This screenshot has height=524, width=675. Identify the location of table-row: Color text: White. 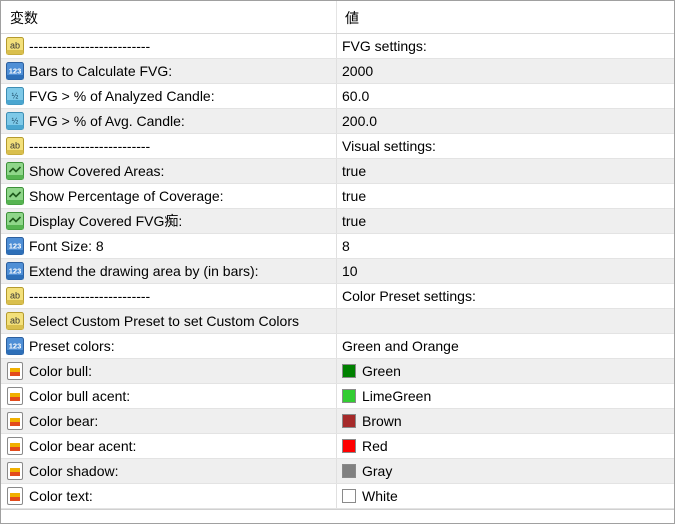
(337, 496).